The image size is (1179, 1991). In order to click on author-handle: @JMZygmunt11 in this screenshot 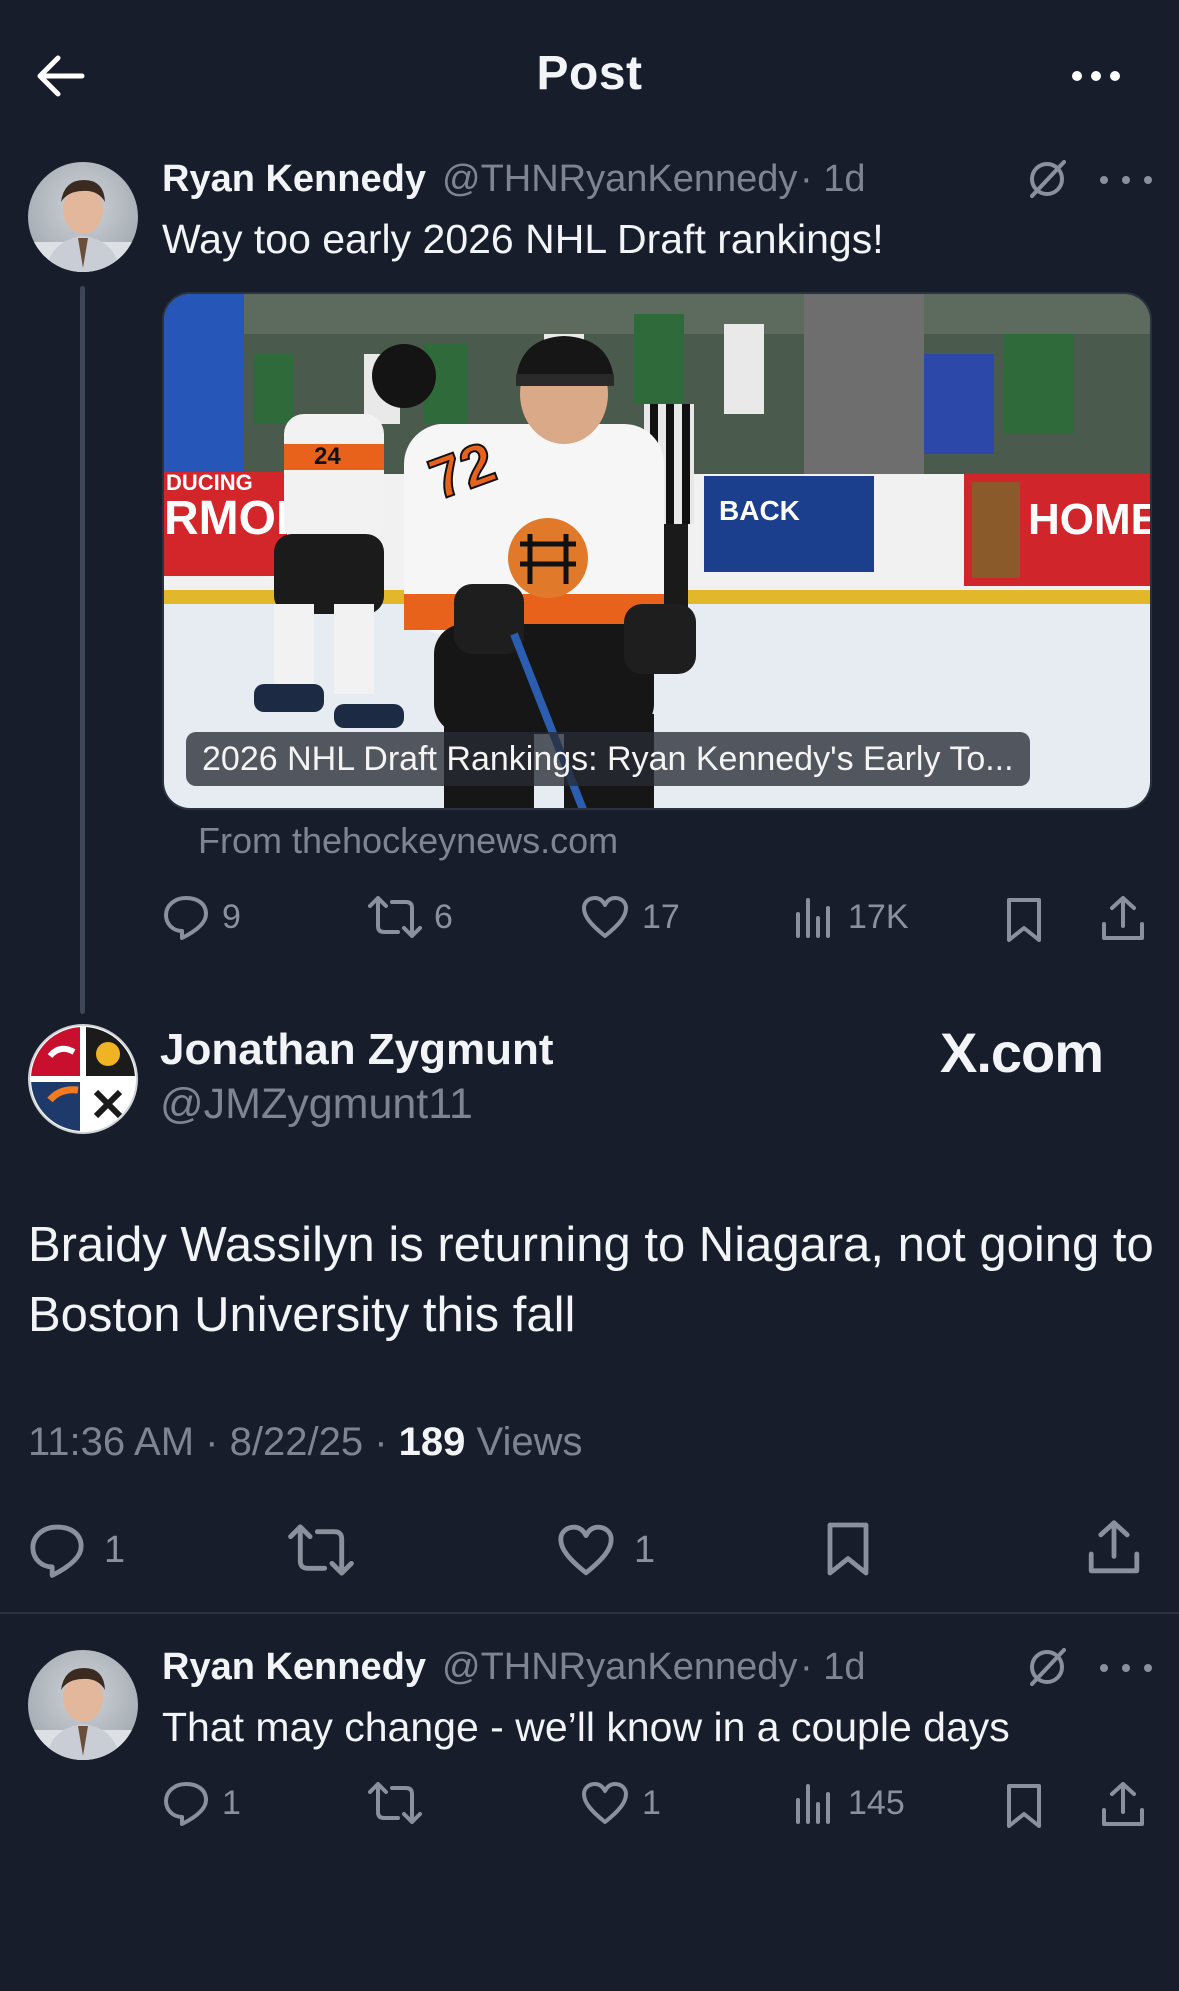, I will do `click(316, 1104)`.